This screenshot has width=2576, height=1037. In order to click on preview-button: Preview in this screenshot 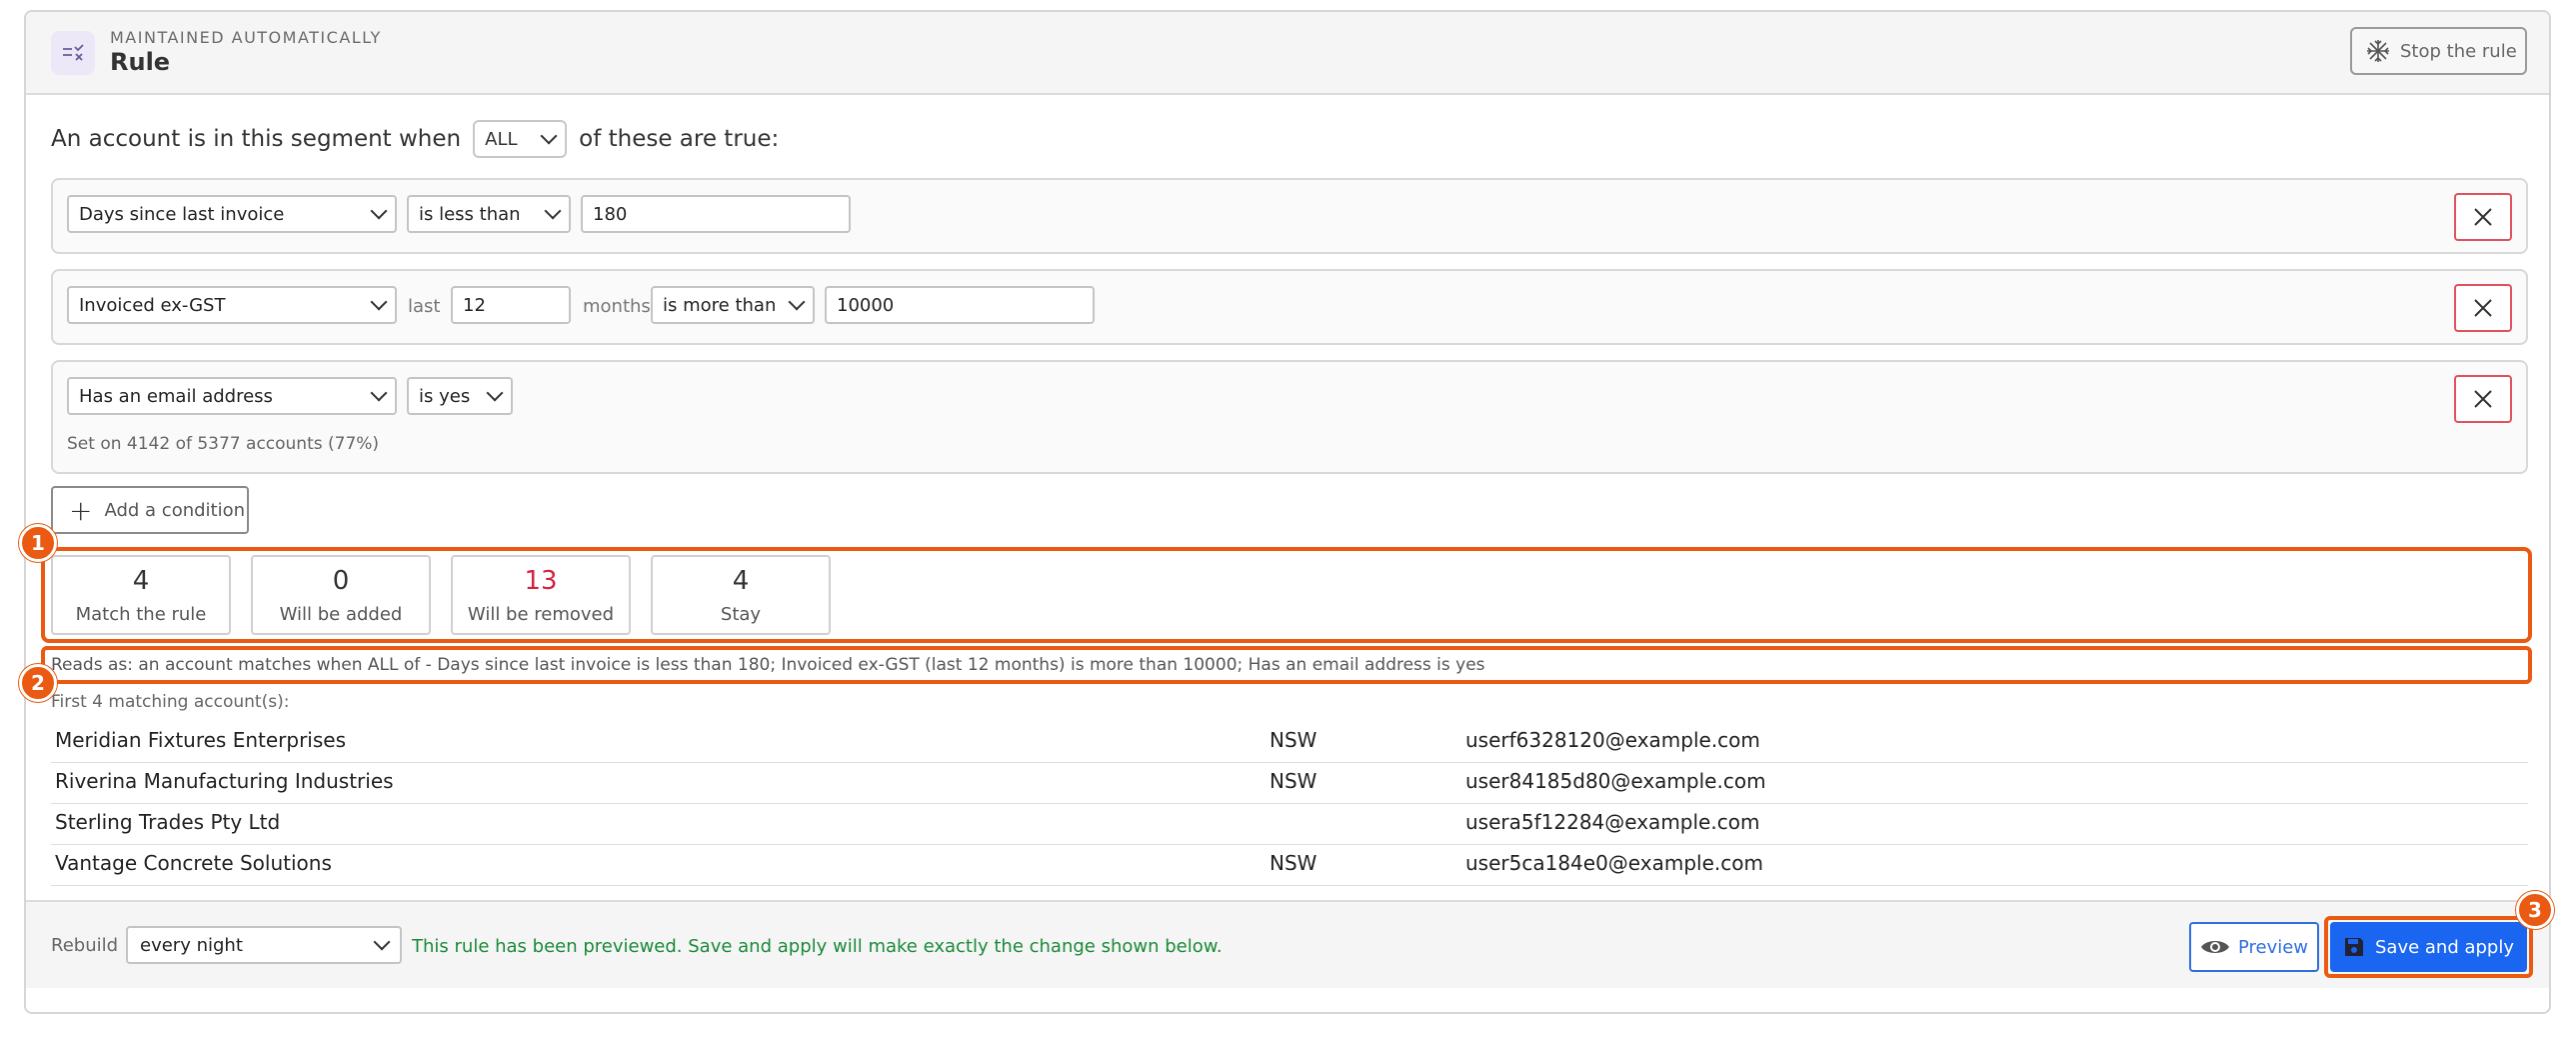, I will do `click(2254, 947)`.